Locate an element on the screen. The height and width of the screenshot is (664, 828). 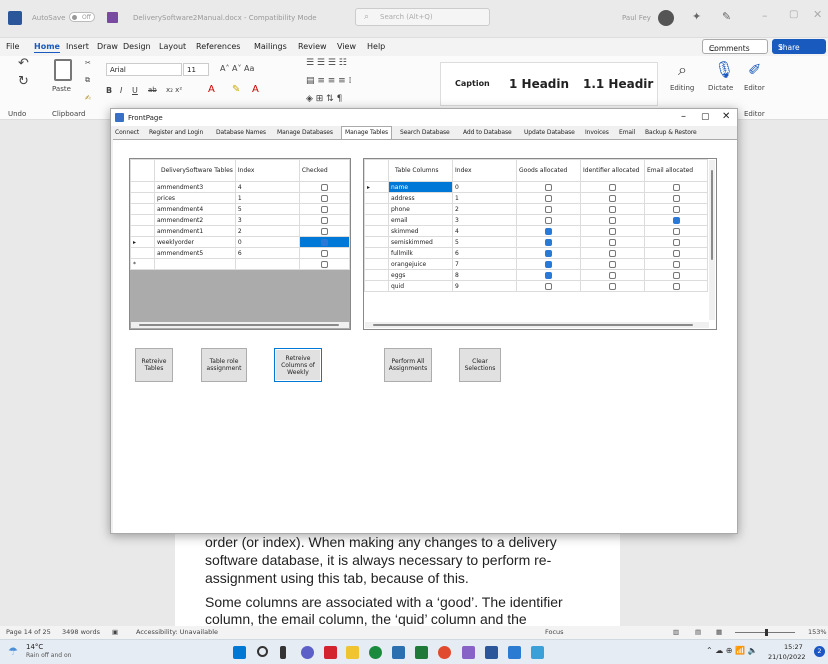
focus-button: Focus is located at coordinates (554, 632).